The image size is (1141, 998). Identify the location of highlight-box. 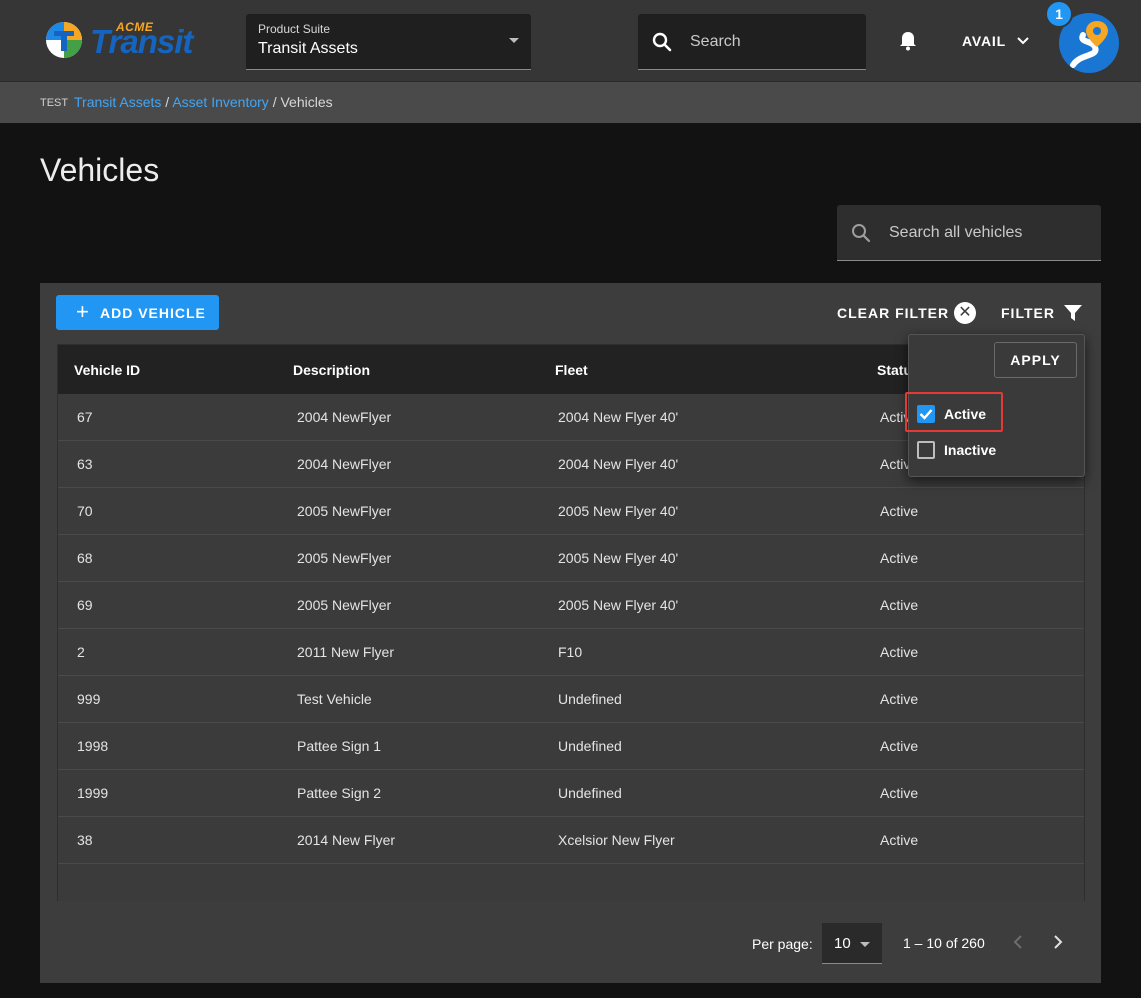
(954, 412).